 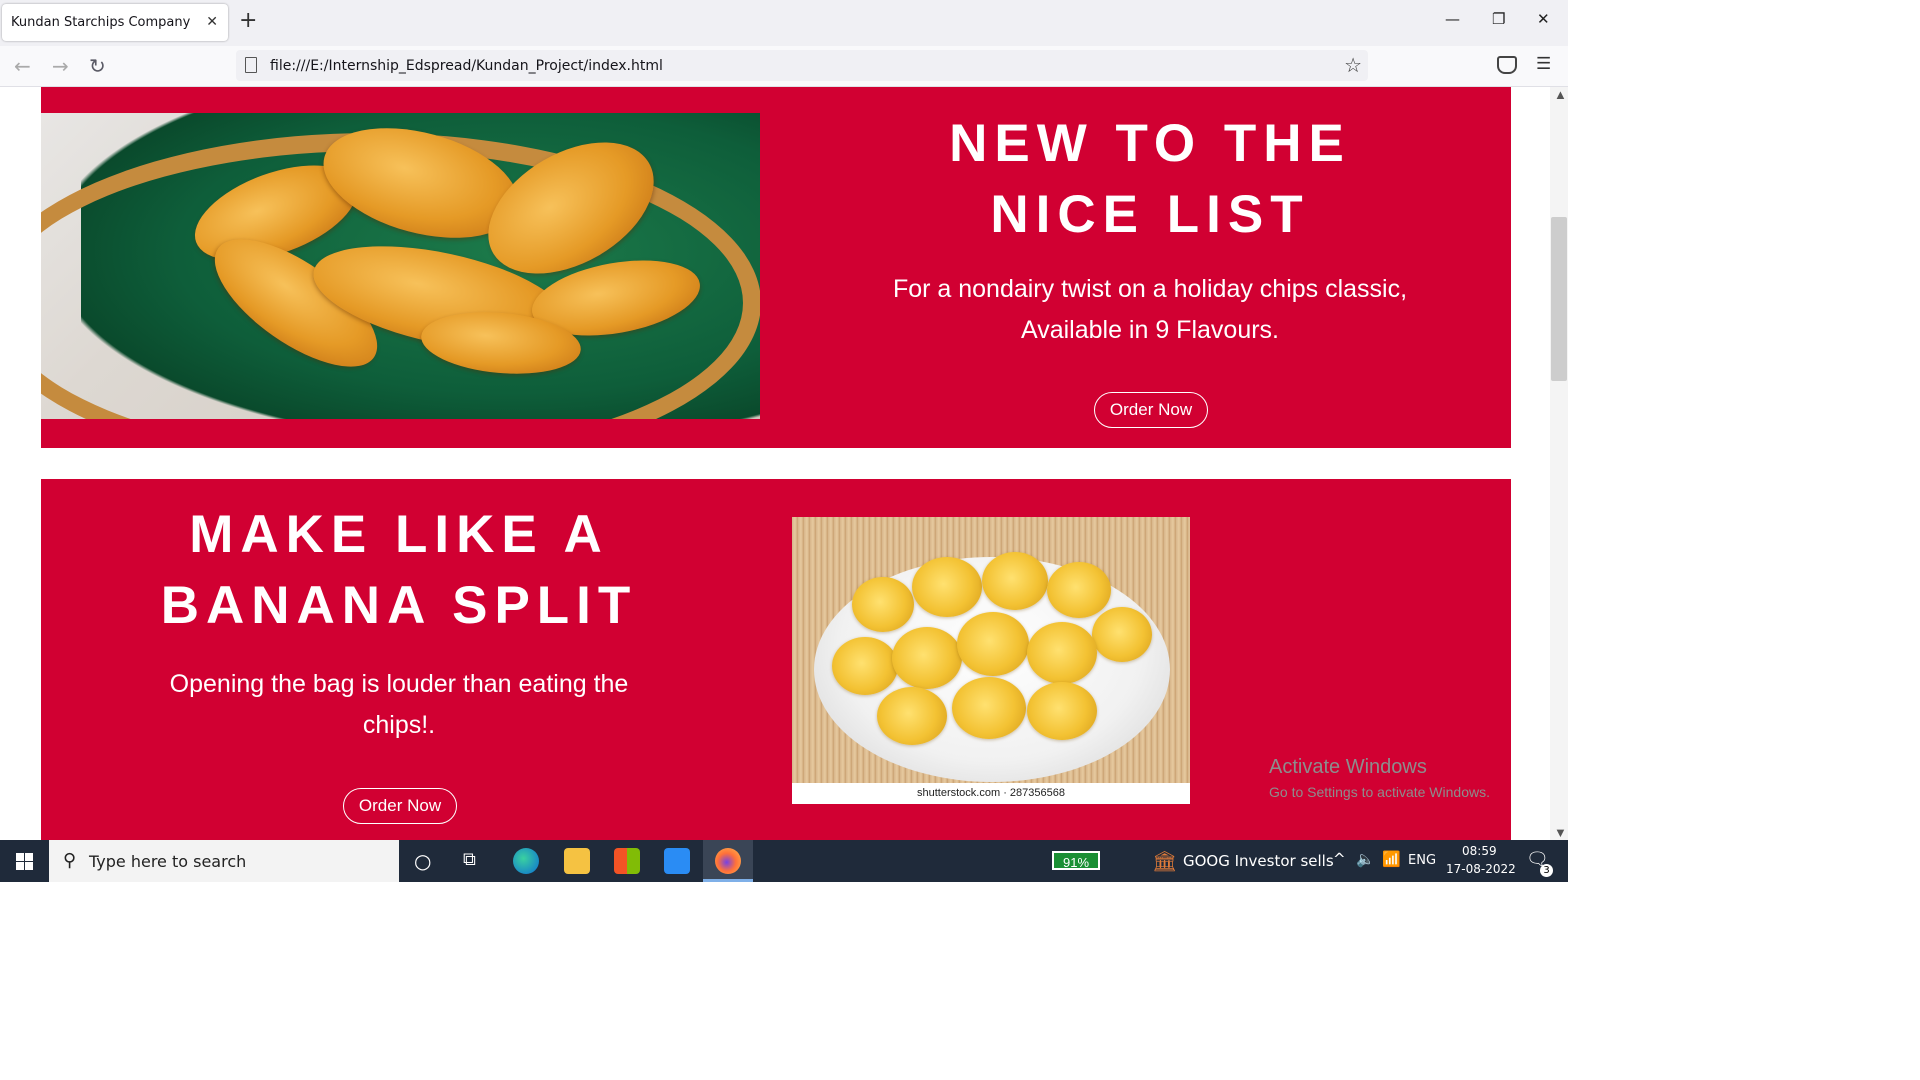 What do you see at coordinates (1258, 861) in the screenshot?
I see `news-ticker: GOOG Investor sells` at bounding box center [1258, 861].